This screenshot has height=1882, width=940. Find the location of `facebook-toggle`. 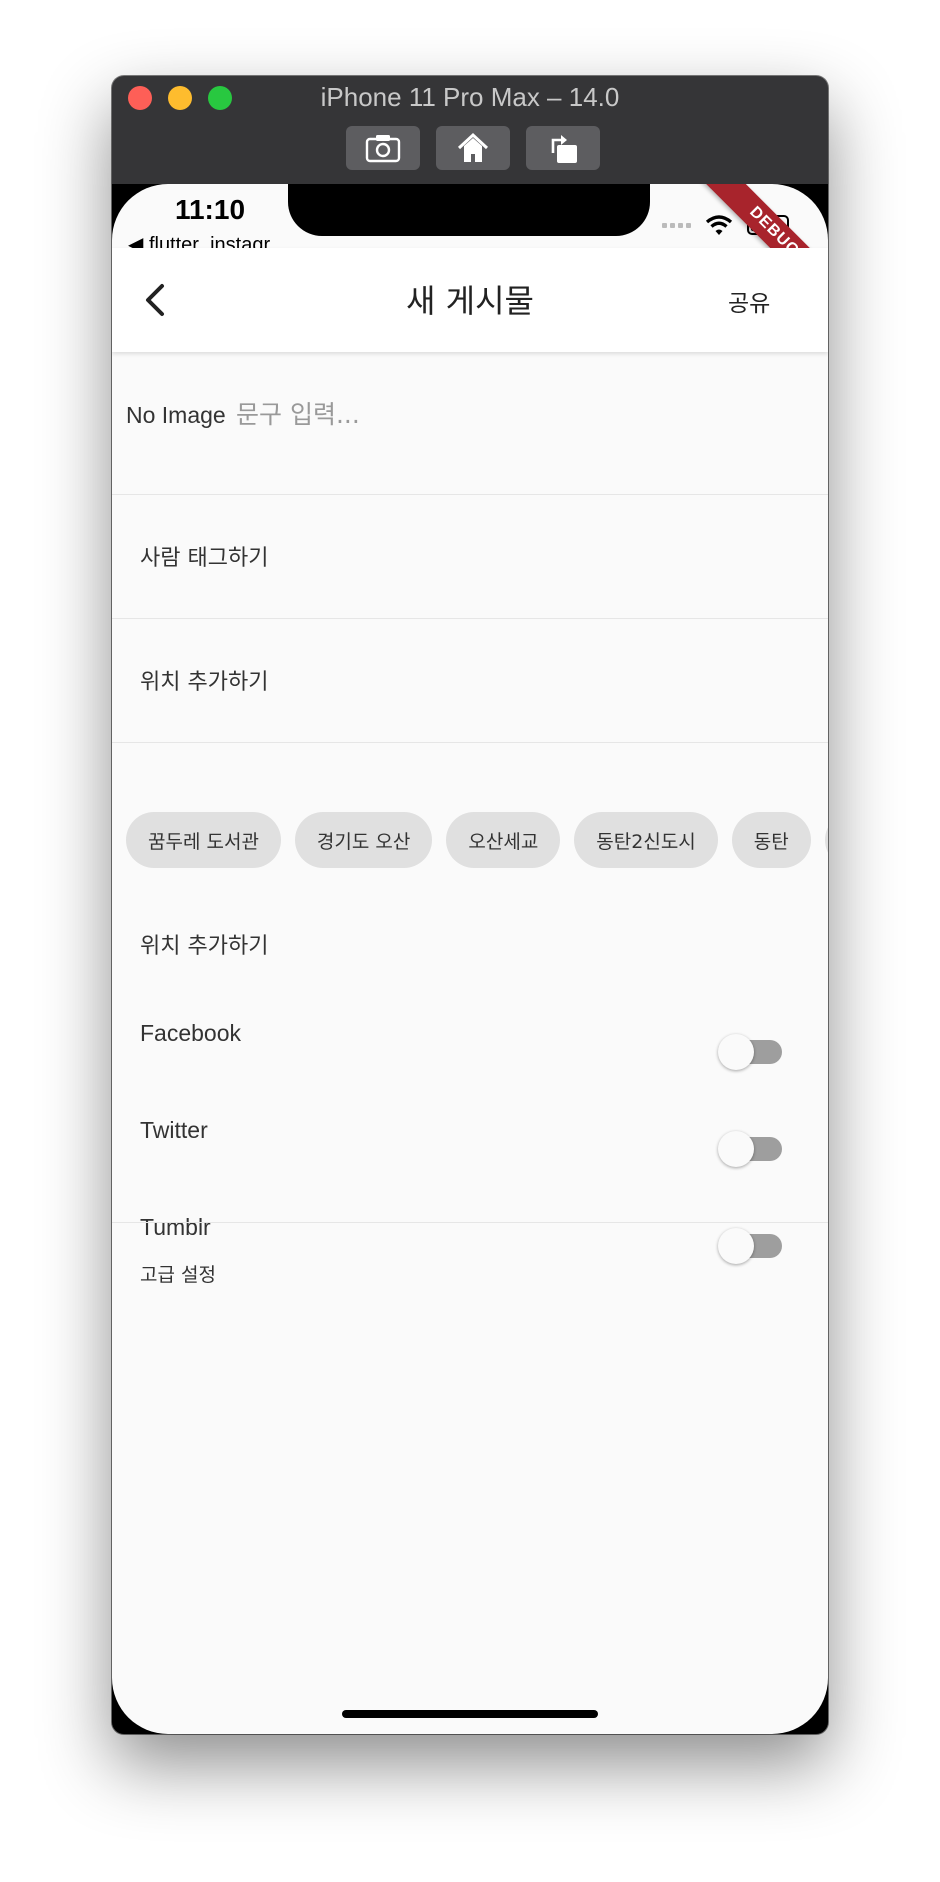

facebook-toggle is located at coordinates (750, 1051).